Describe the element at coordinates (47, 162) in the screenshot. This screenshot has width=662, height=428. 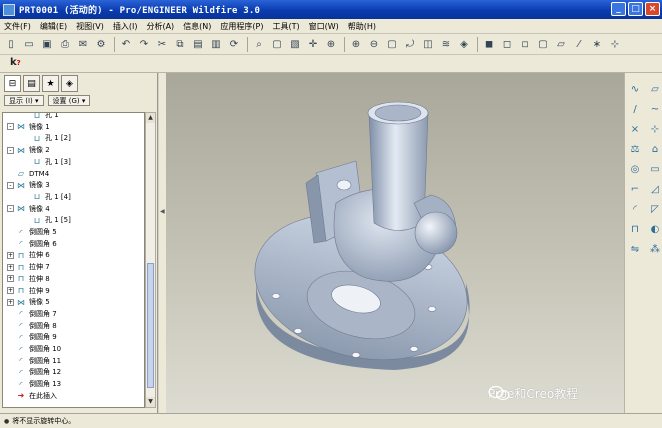
I see `tree-item: ⊔ 孔 1 [3]` at that location.